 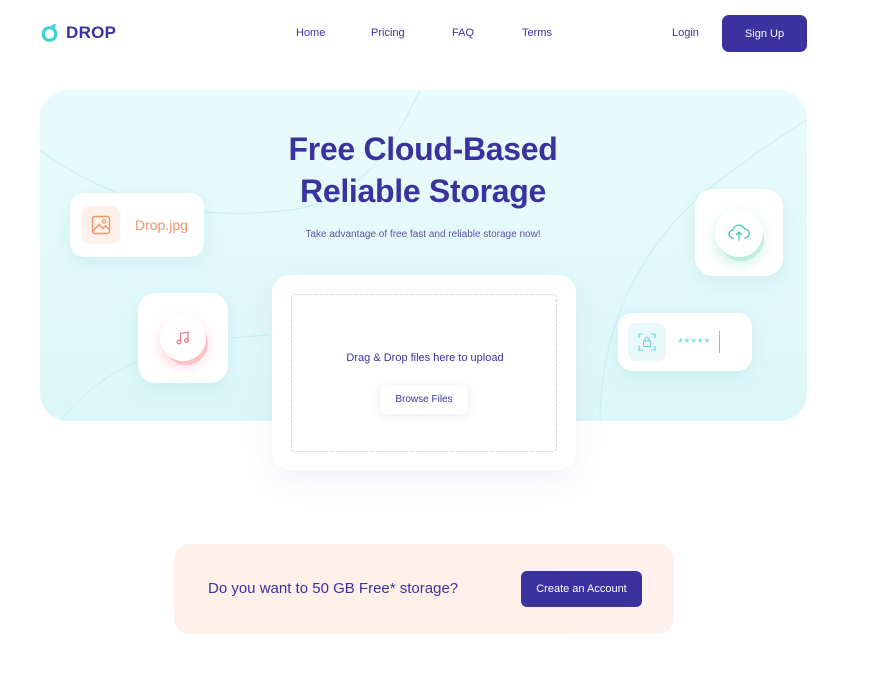 I want to click on text-caret, so click(x=719, y=342).